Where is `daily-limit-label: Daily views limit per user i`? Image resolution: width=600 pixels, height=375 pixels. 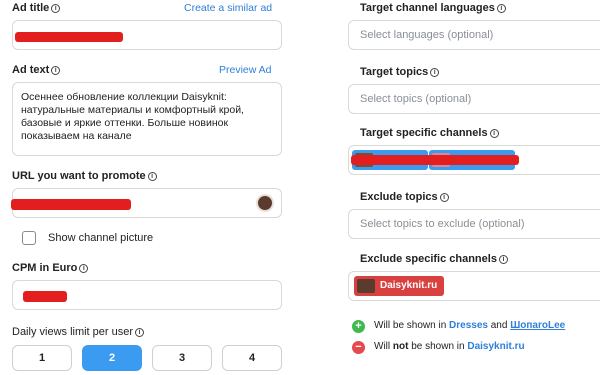
daily-limit-label: Daily views limit per user i is located at coordinates (78, 332).